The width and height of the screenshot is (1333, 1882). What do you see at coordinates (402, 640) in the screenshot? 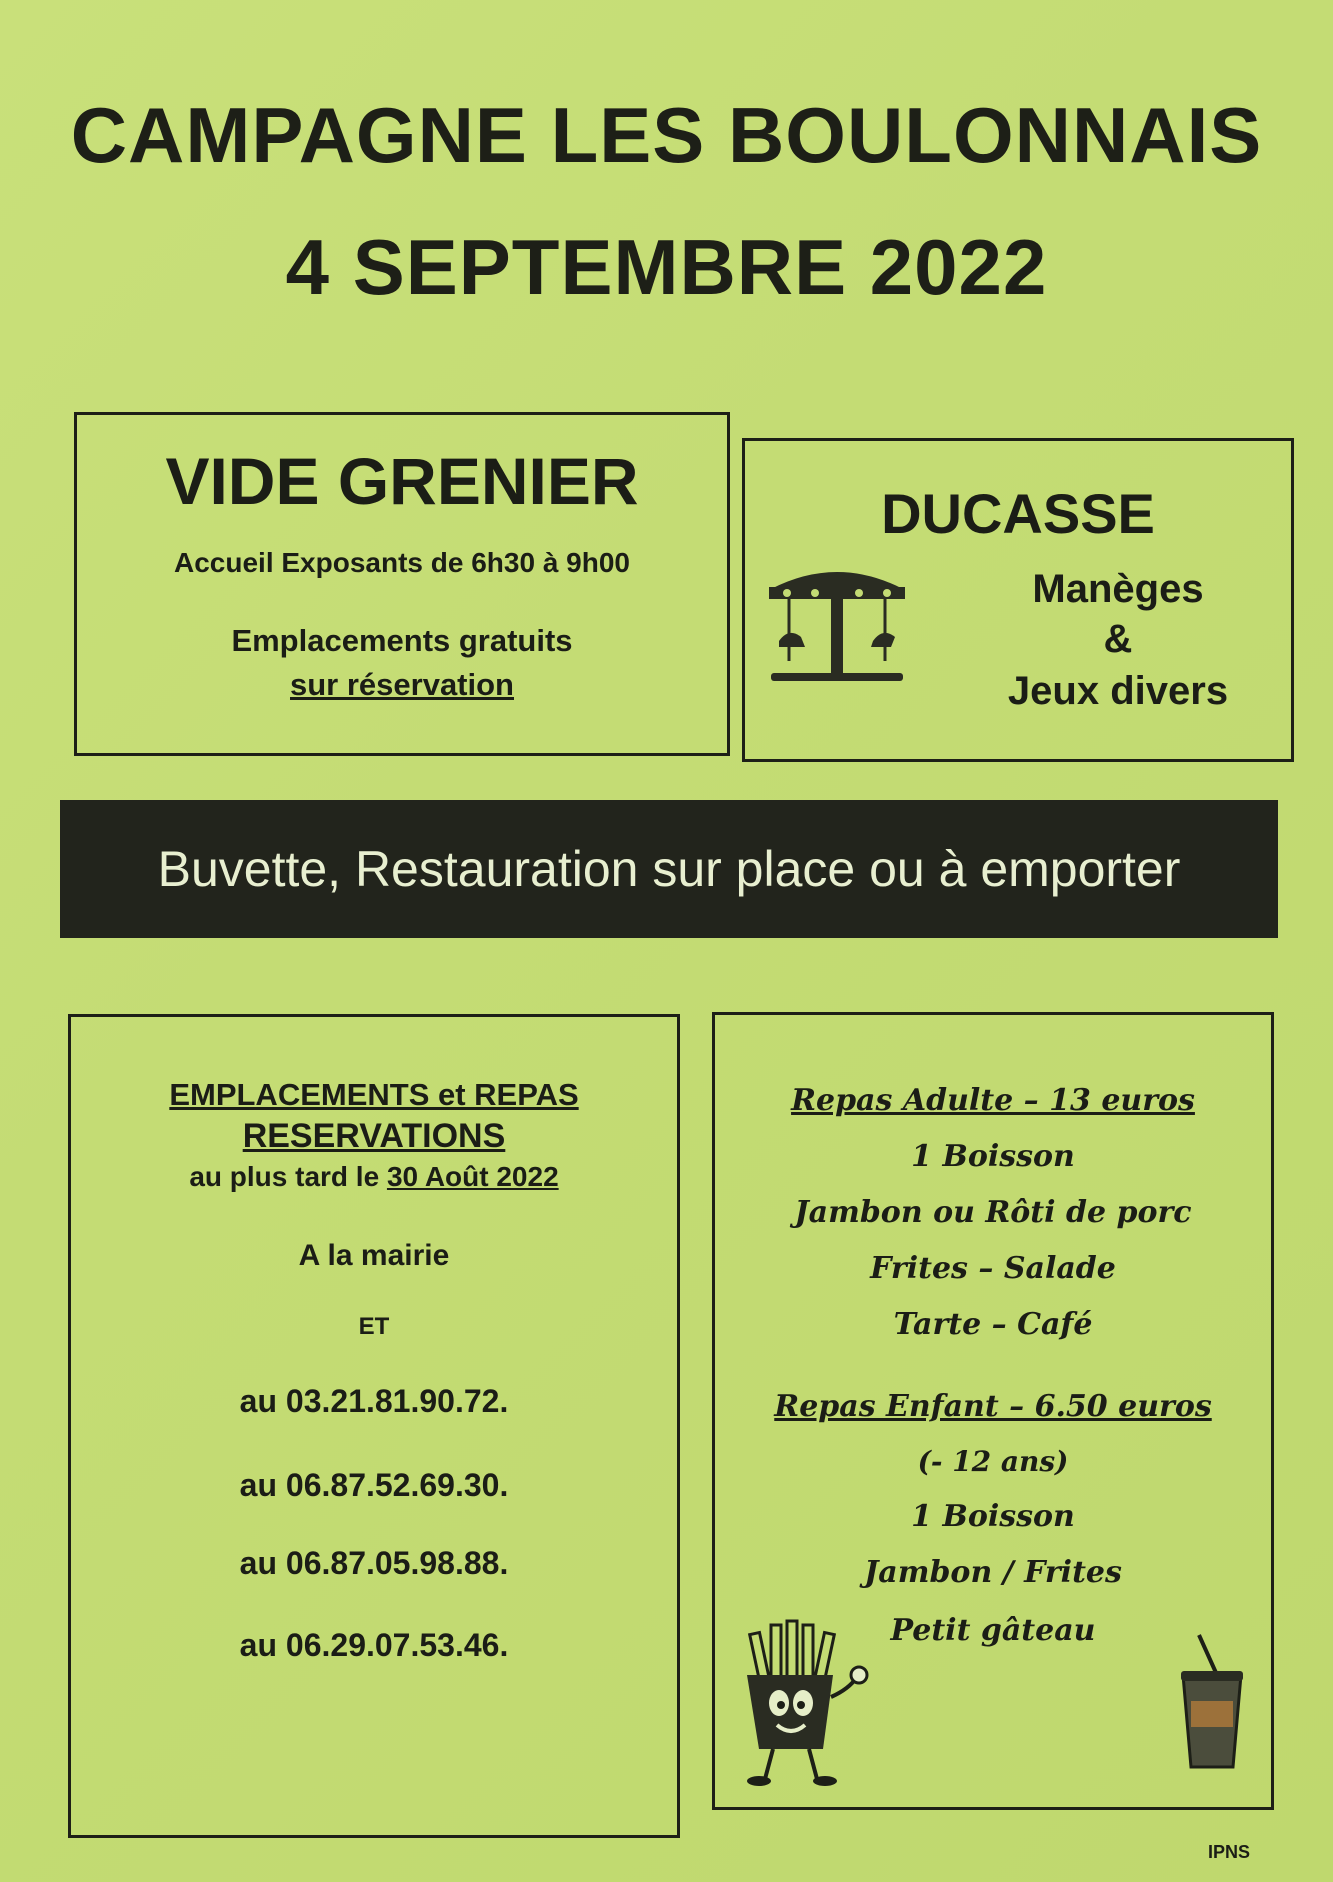
I see `emplacements-text: Emplacements gratuits` at bounding box center [402, 640].